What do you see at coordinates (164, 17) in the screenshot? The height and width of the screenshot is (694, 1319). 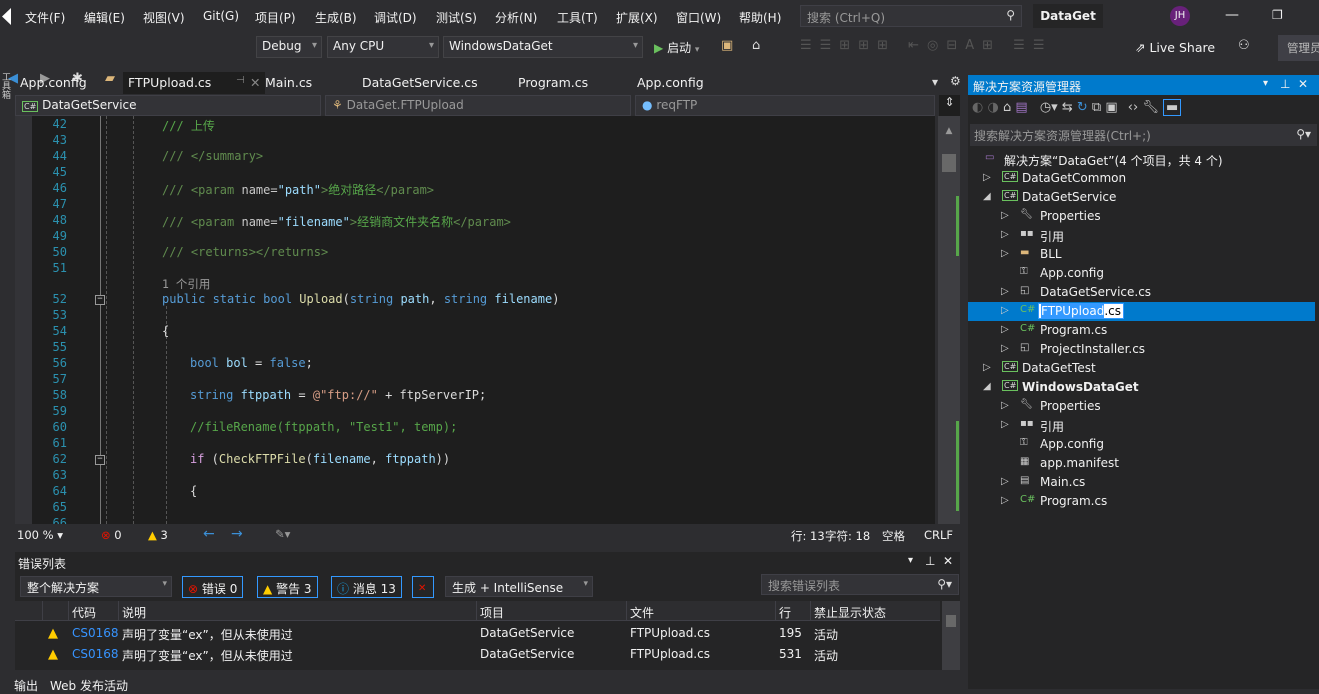 I see `menu-item: 视图(V)` at bounding box center [164, 17].